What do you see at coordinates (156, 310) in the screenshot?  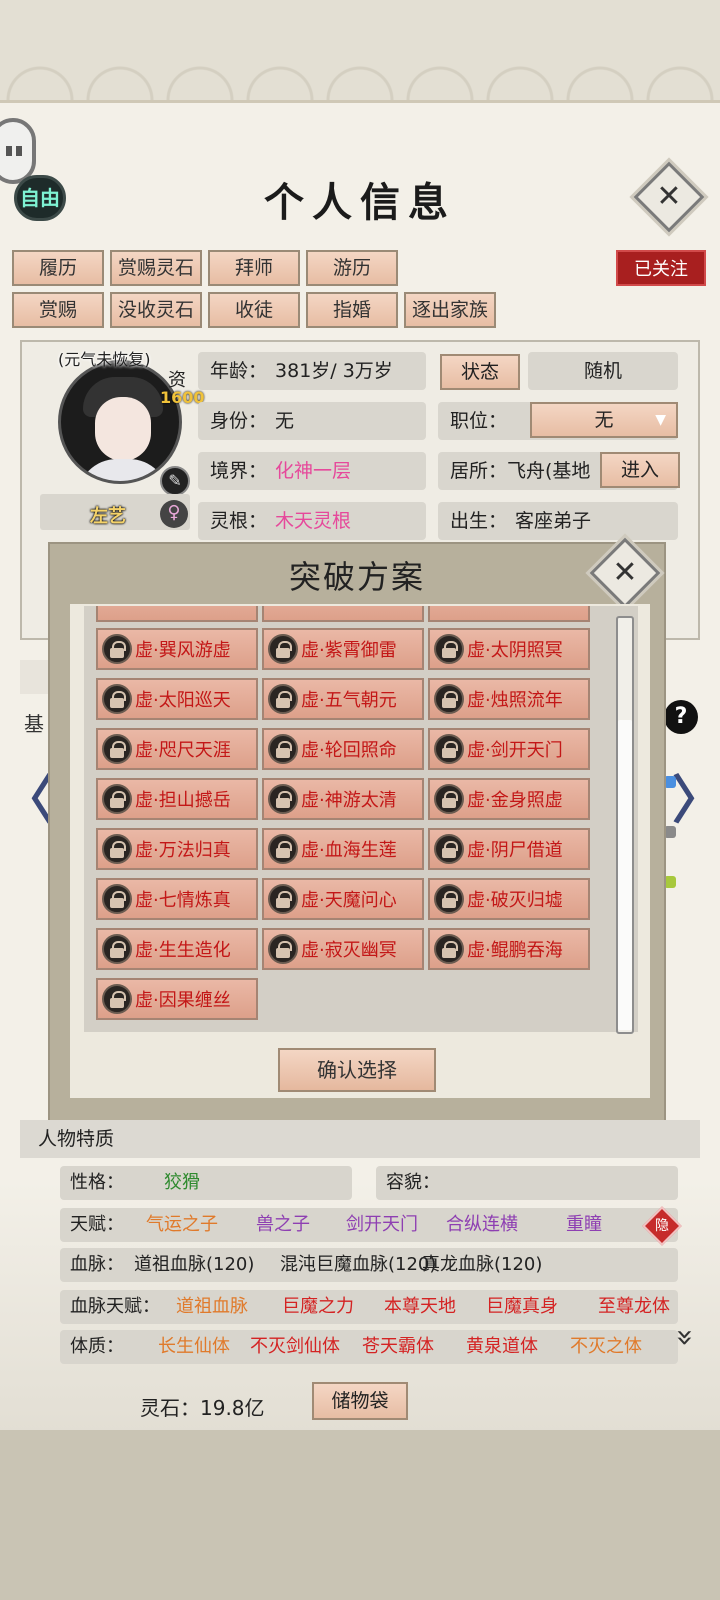 I see `confiscate-stones-button: 没收灵石` at bounding box center [156, 310].